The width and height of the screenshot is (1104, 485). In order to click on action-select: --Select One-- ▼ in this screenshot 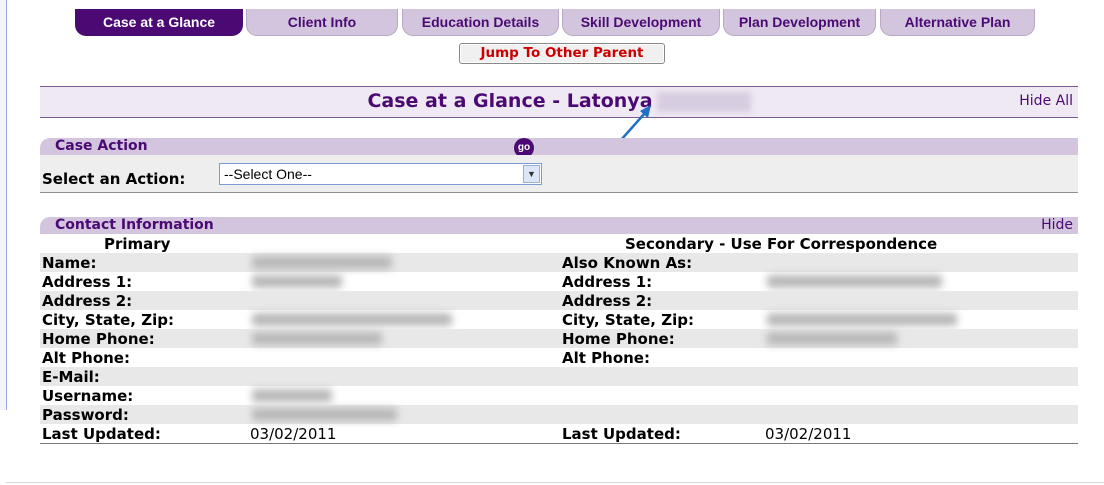, I will do `click(380, 174)`.